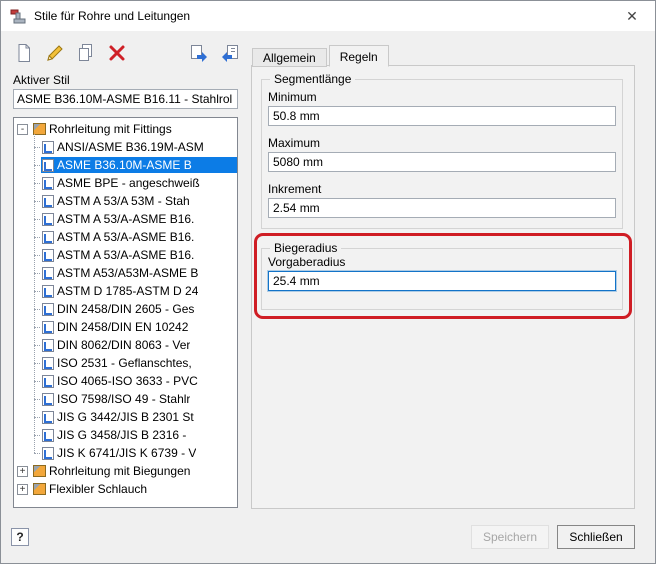 This screenshot has width=656, height=564. I want to click on minimum-field, so click(442, 116).